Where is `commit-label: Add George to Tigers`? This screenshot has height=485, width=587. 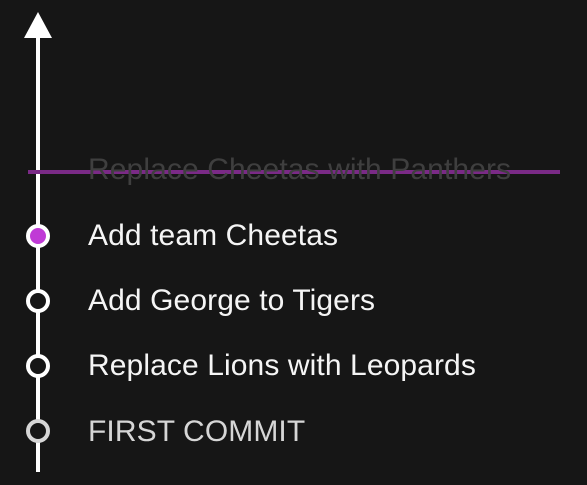
commit-label: Add George to Tigers is located at coordinates (231, 301).